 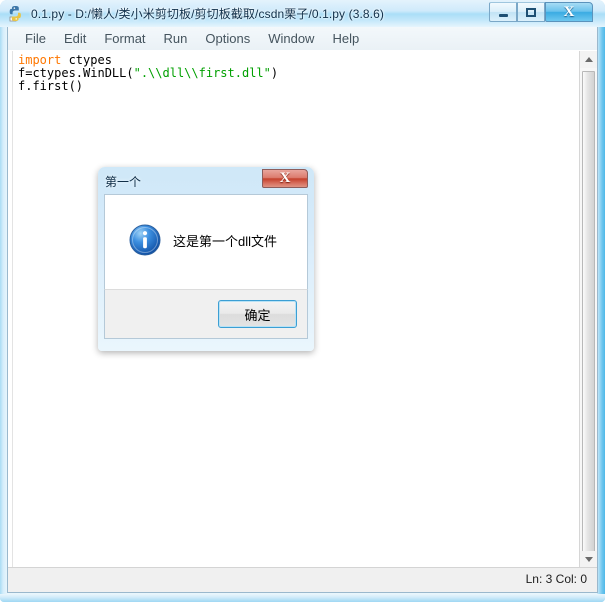 What do you see at coordinates (227, 39) in the screenshot?
I see `menu-item-options: Options` at bounding box center [227, 39].